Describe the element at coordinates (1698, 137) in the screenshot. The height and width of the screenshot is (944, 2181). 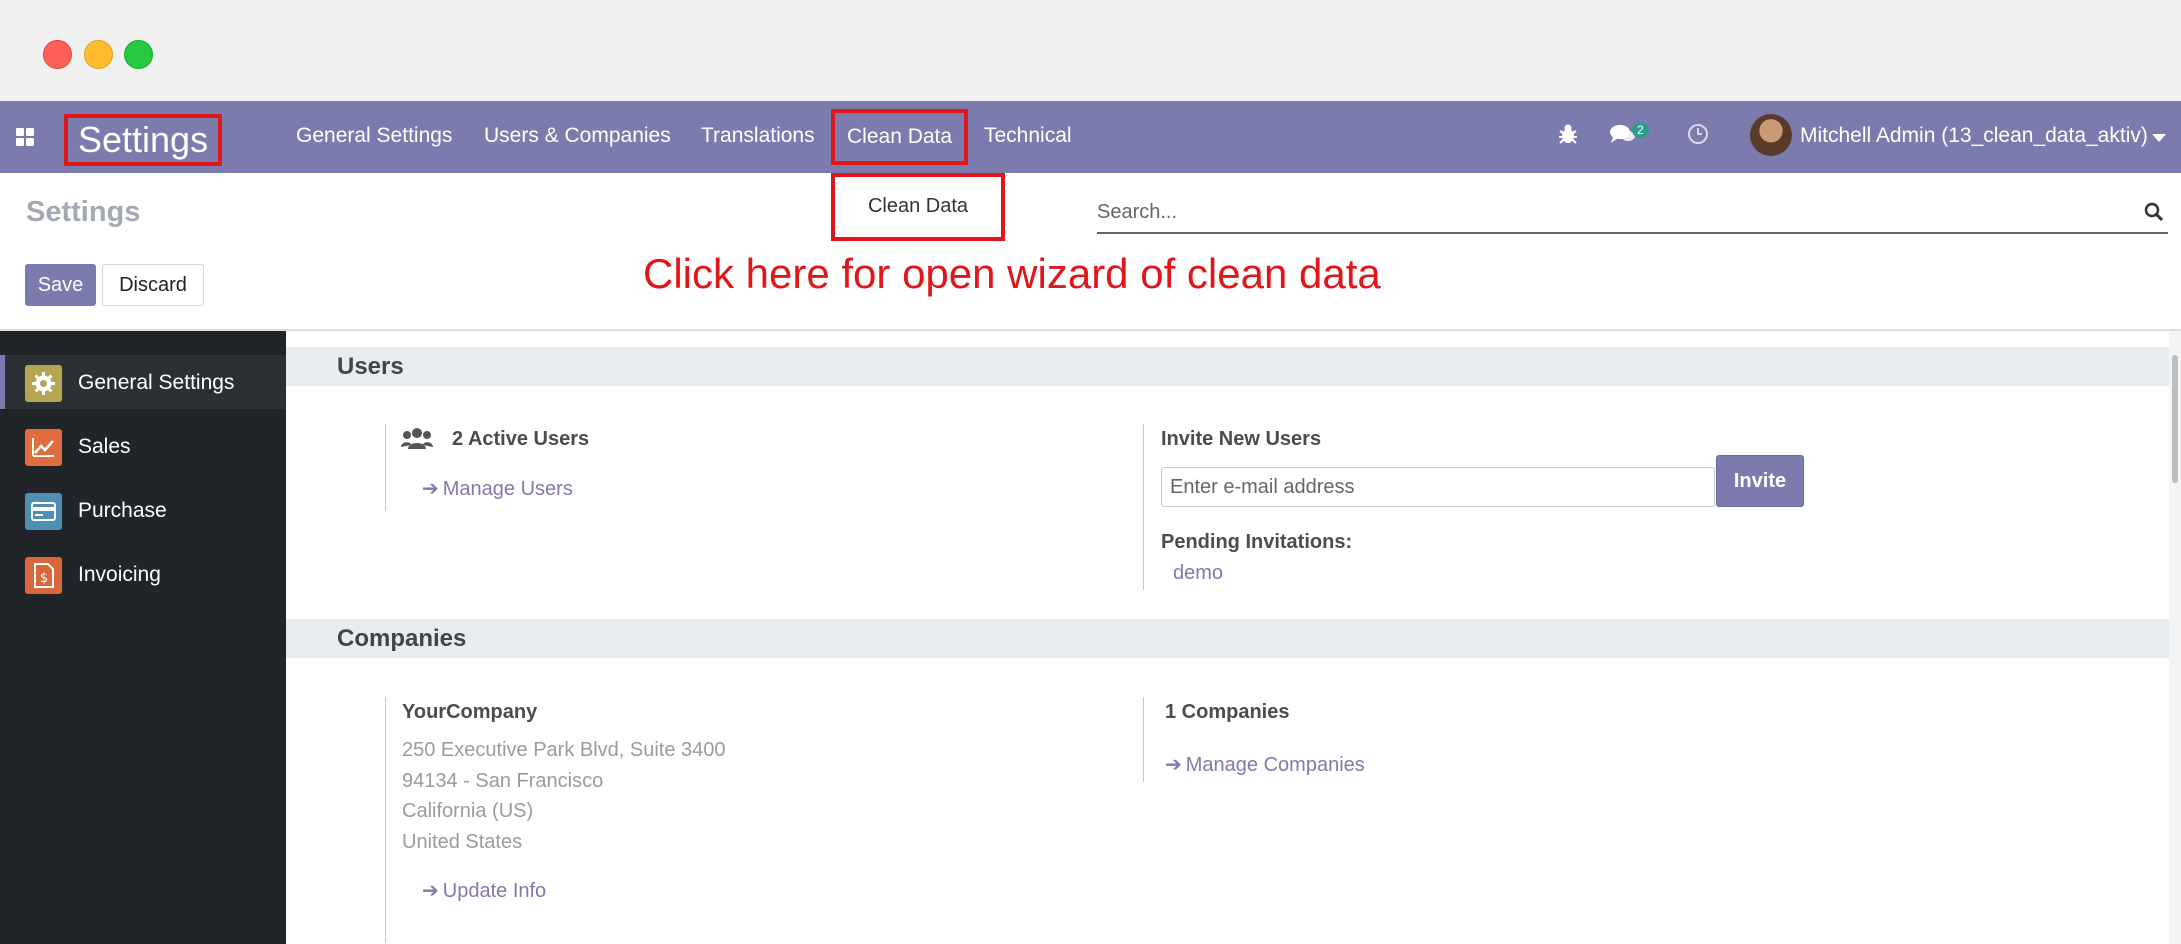
I see `clock-icon` at that location.